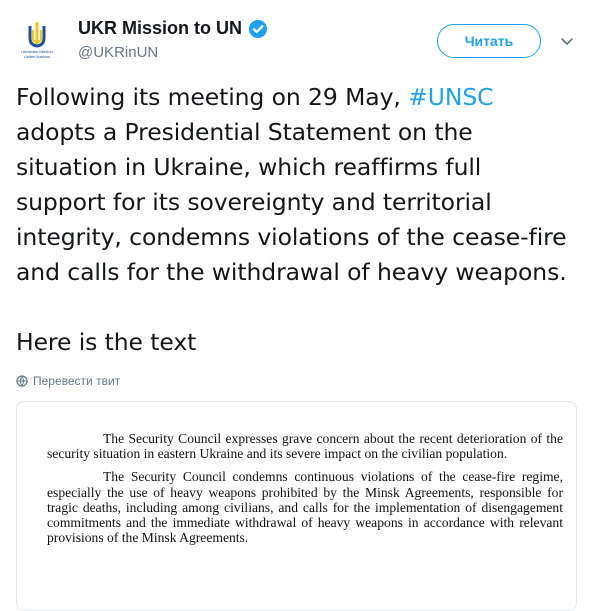 The width and height of the screenshot is (601, 611). Describe the element at coordinates (77, 381) in the screenshot. I see `translate-label: Перевести твит` at that location.